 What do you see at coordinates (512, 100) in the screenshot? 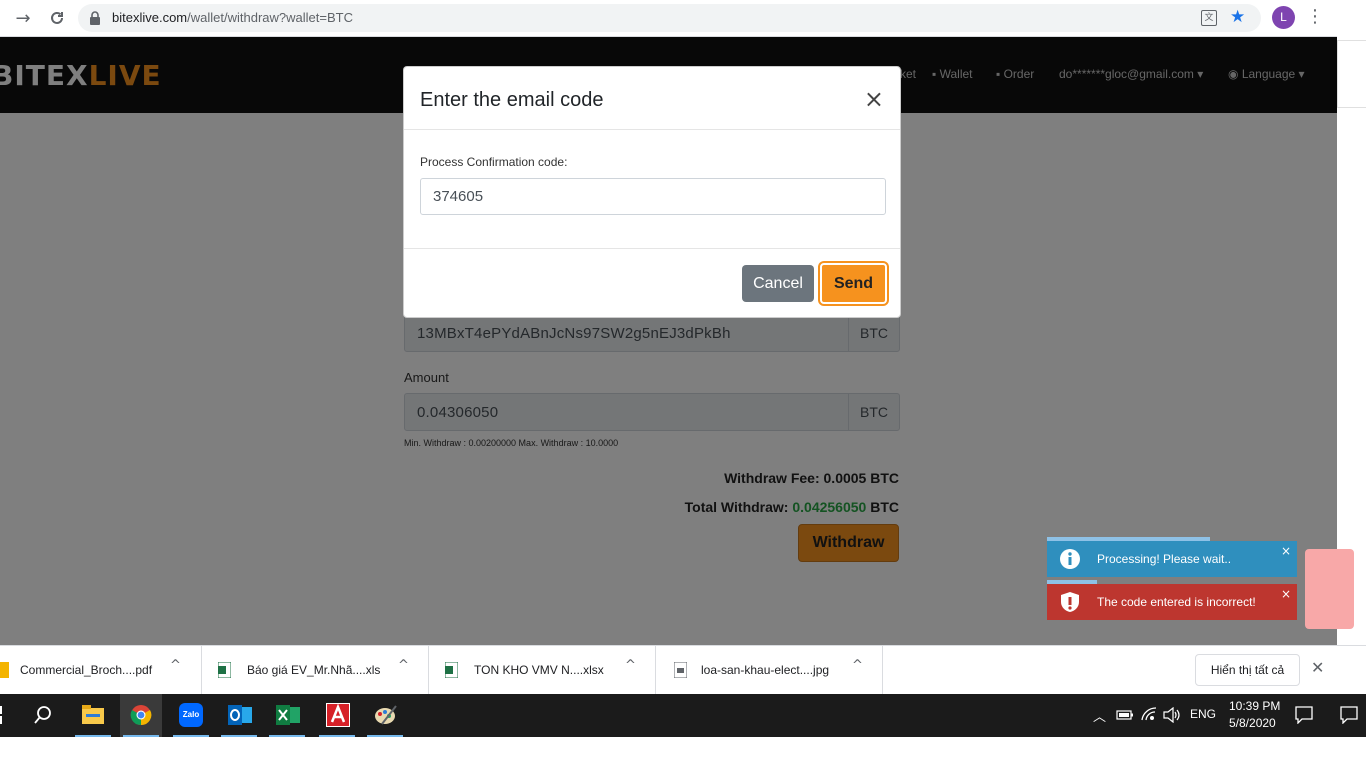
I see `modal-title: Enter the email code` at bounding box center [512, 100].